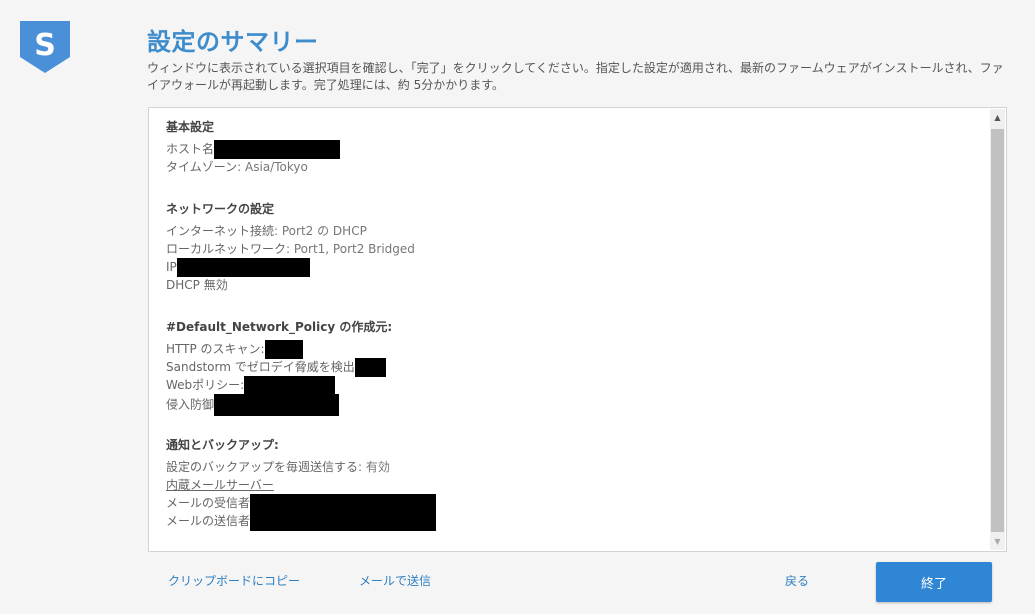 This screenshot has height=614, width=1035. Describe the element at coordinates (571, 285) in the screenshot. I see `row-dhcp: DHCP 無効` at that location.